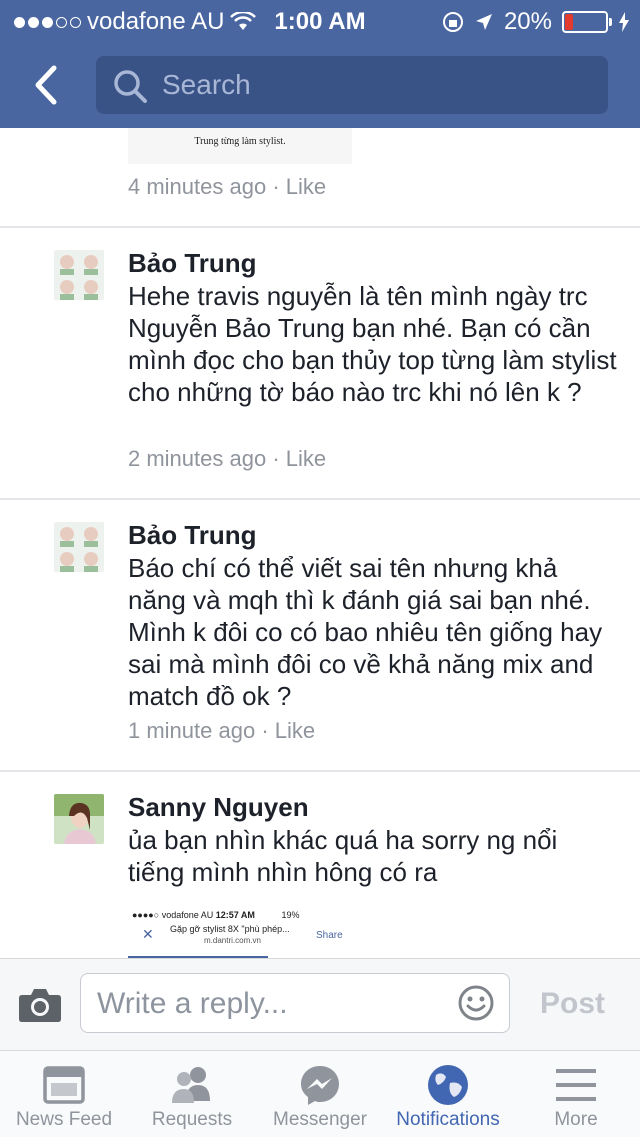 This screenshot has width=640, height=1137. I want to click on tab-notifications: Notifications, so click(448, 1094).